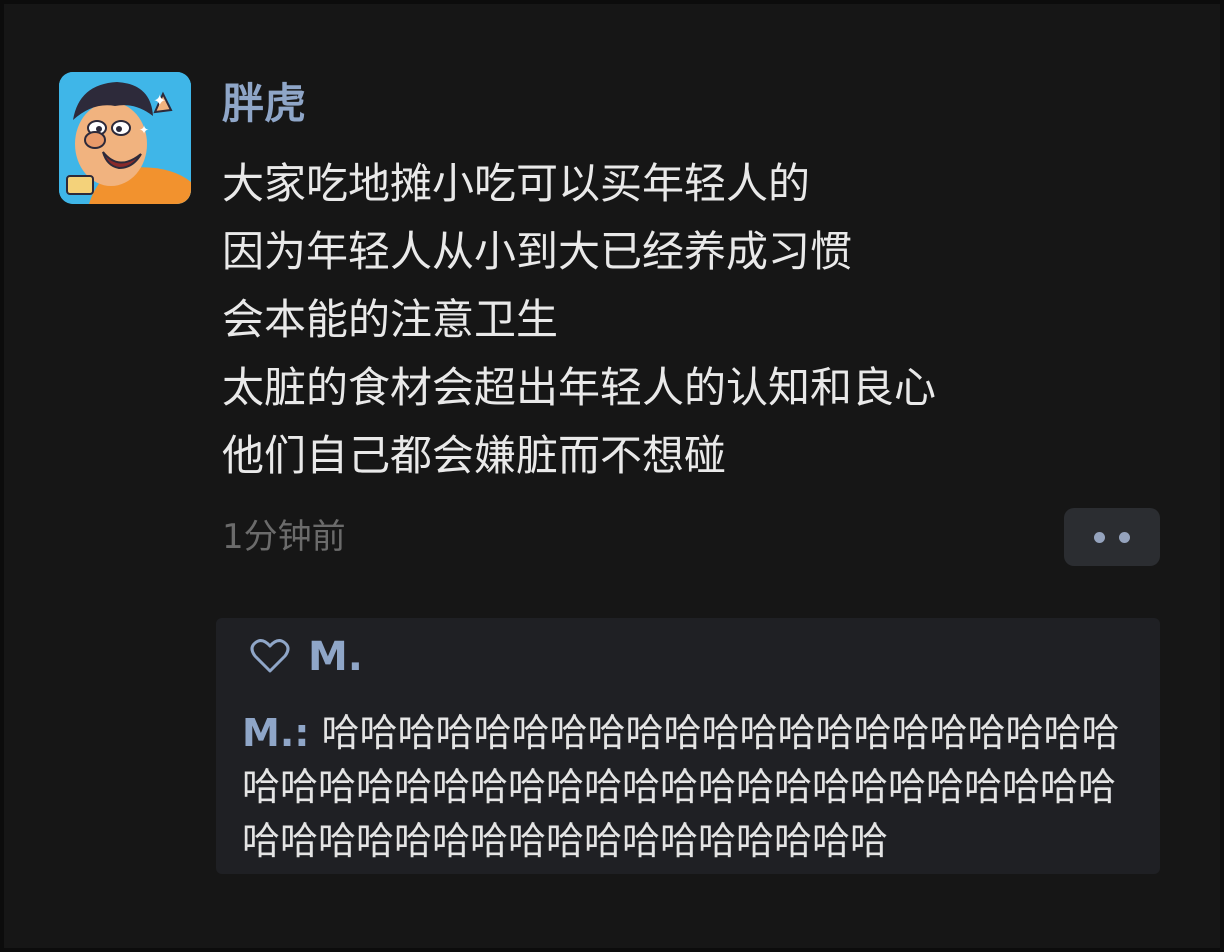  Describe the element at coordinates (537, 251) in the screenshot. I see `post-line: 因为年轻人从小到大已经养成习惯` at that location.